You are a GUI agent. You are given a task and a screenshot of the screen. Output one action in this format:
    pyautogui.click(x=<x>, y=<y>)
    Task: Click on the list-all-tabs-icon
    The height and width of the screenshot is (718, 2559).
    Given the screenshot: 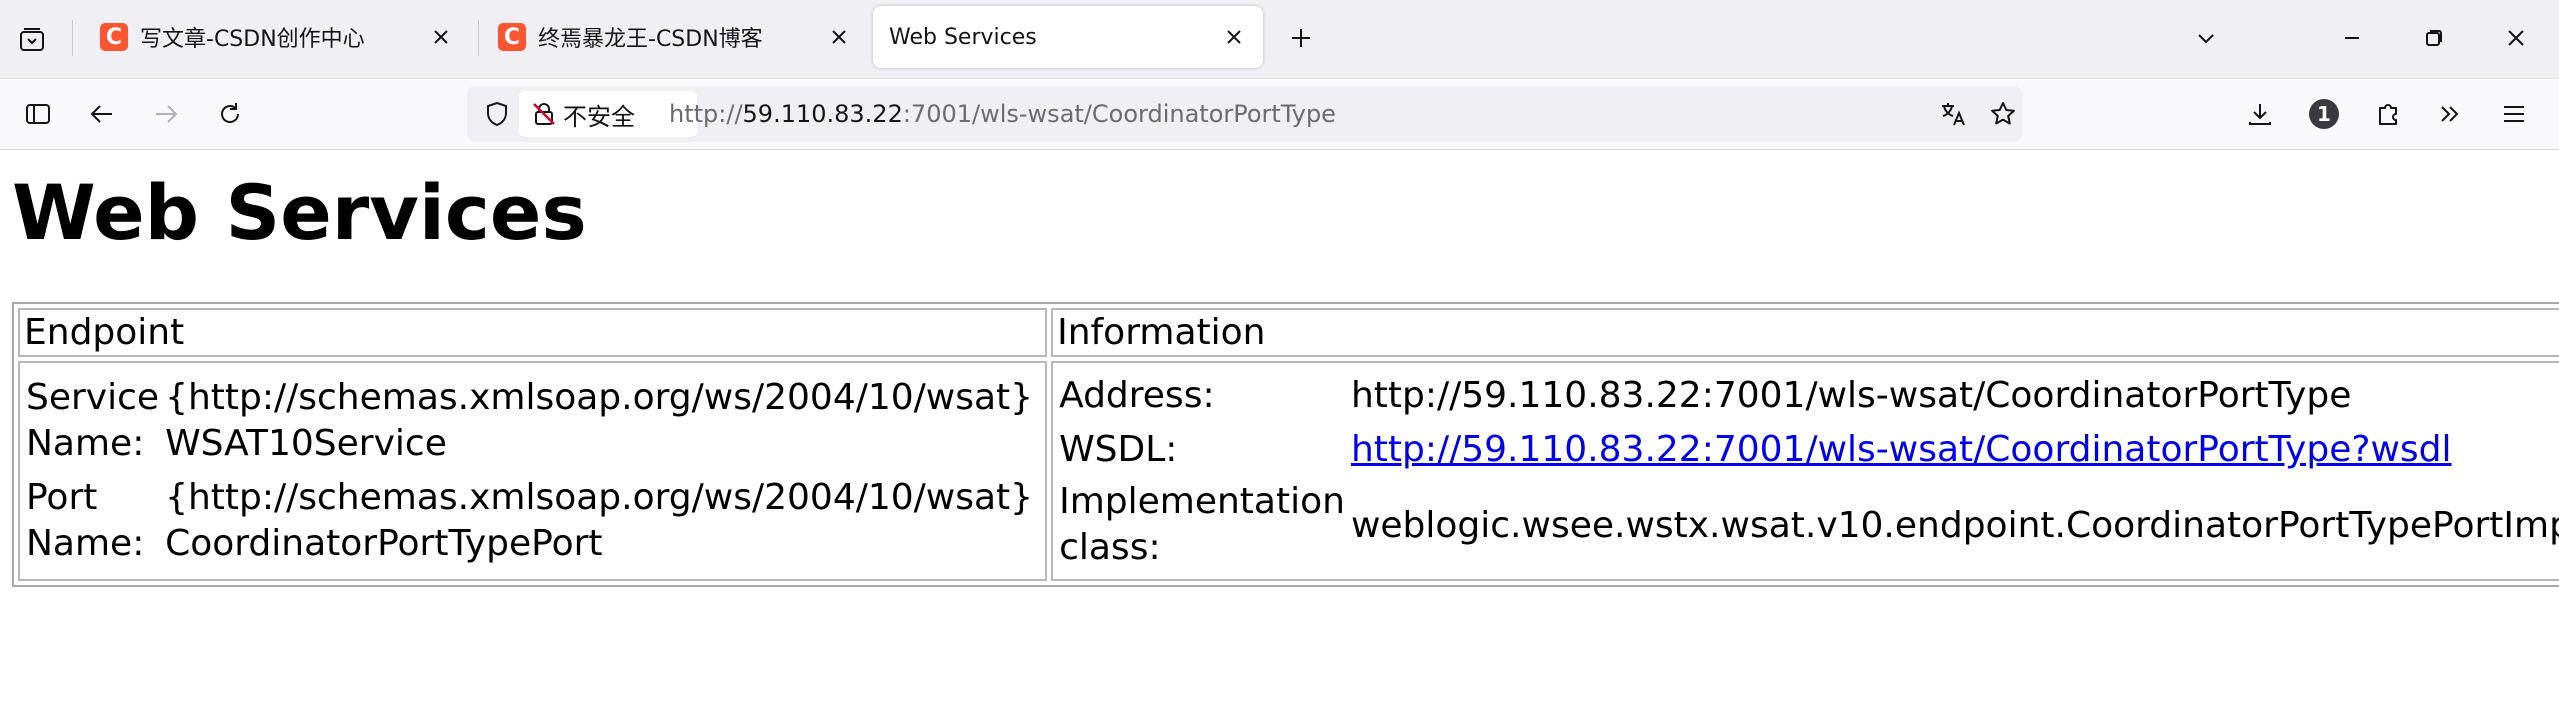 What is the action you would take?
    pyautogui.click(x=2206, y=38)
    